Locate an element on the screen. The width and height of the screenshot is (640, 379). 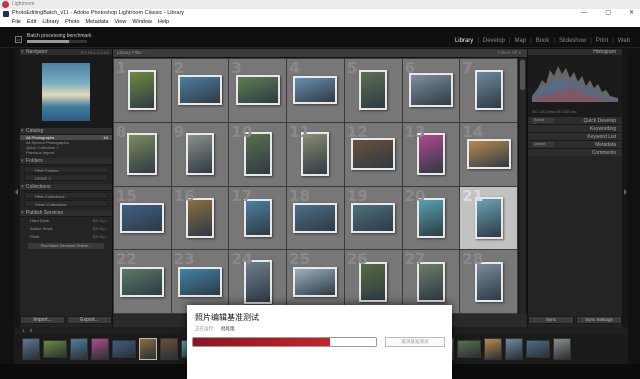
grid-cell: 1 is located at coordinates (142, 90).